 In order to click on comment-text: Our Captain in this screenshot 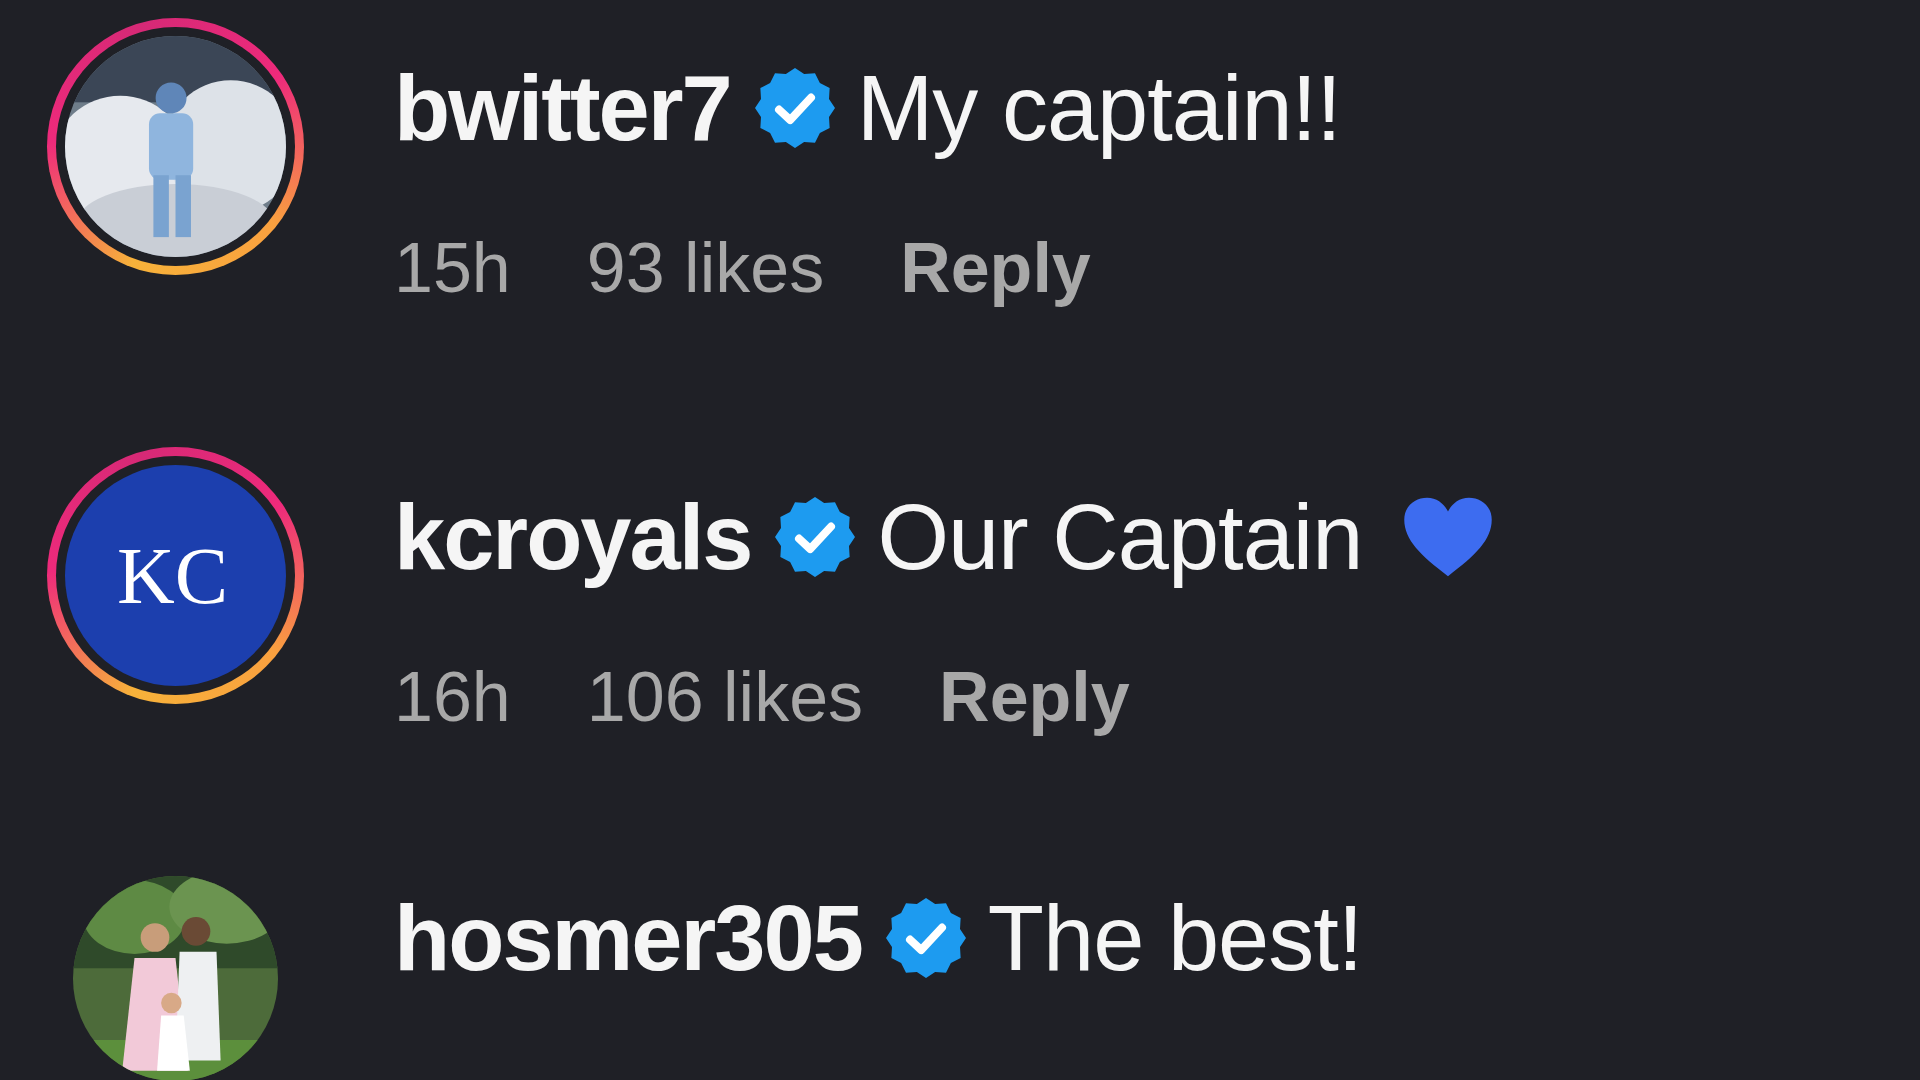, I will do `click(1120, 537)`.